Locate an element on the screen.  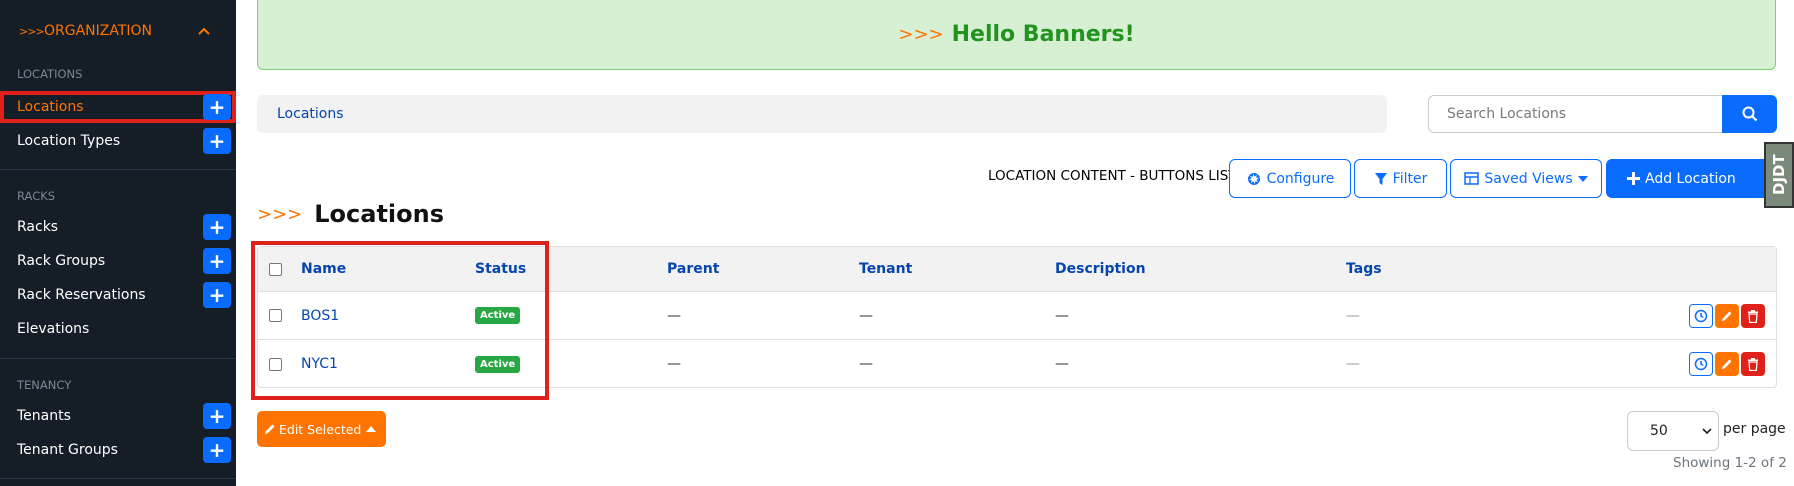
search-input is located at coordinates (1575, 114).